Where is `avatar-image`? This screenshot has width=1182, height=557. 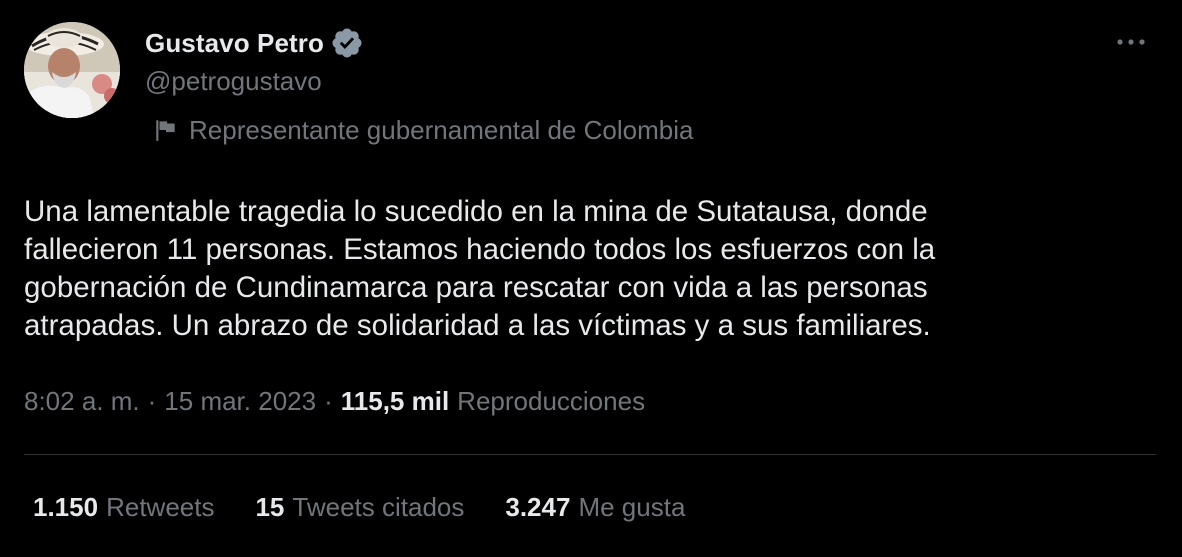
avatar-image is located at coordinates (72, 70).